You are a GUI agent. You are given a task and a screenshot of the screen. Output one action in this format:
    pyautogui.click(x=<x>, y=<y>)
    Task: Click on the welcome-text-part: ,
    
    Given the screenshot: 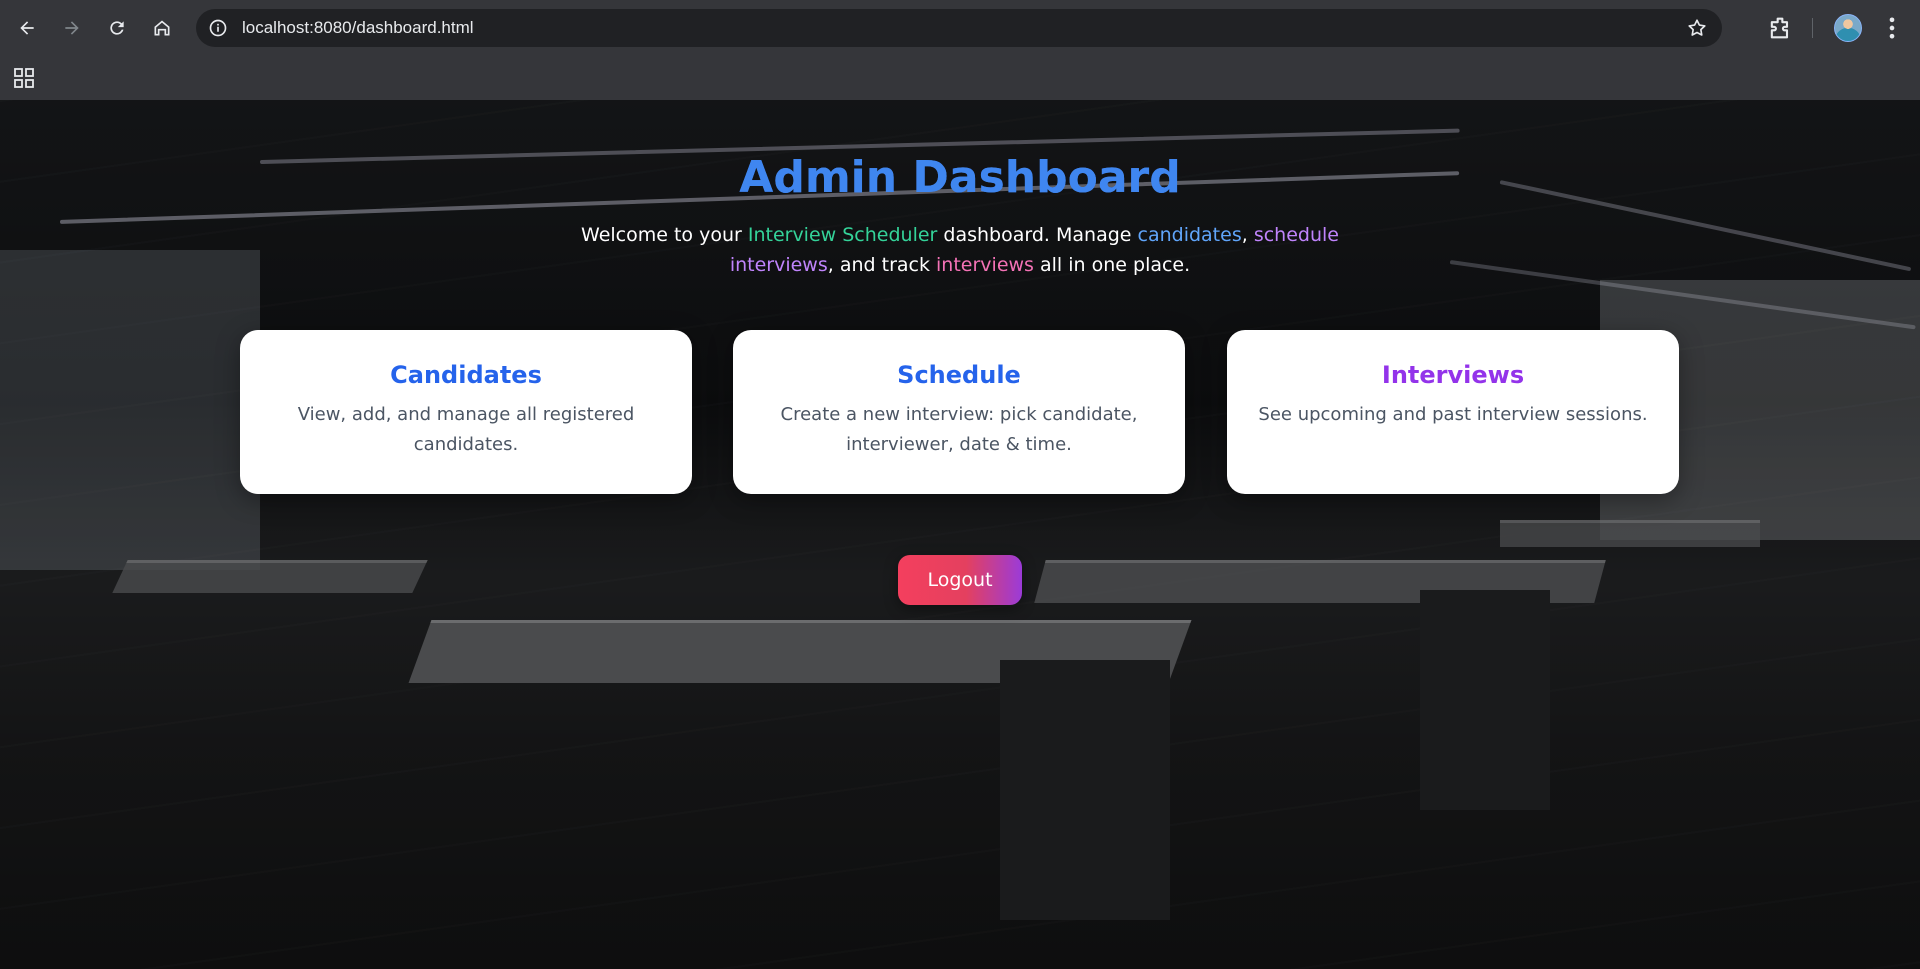 What is the action you would take?
    pyautogui.click(x=1247, y=235)
    